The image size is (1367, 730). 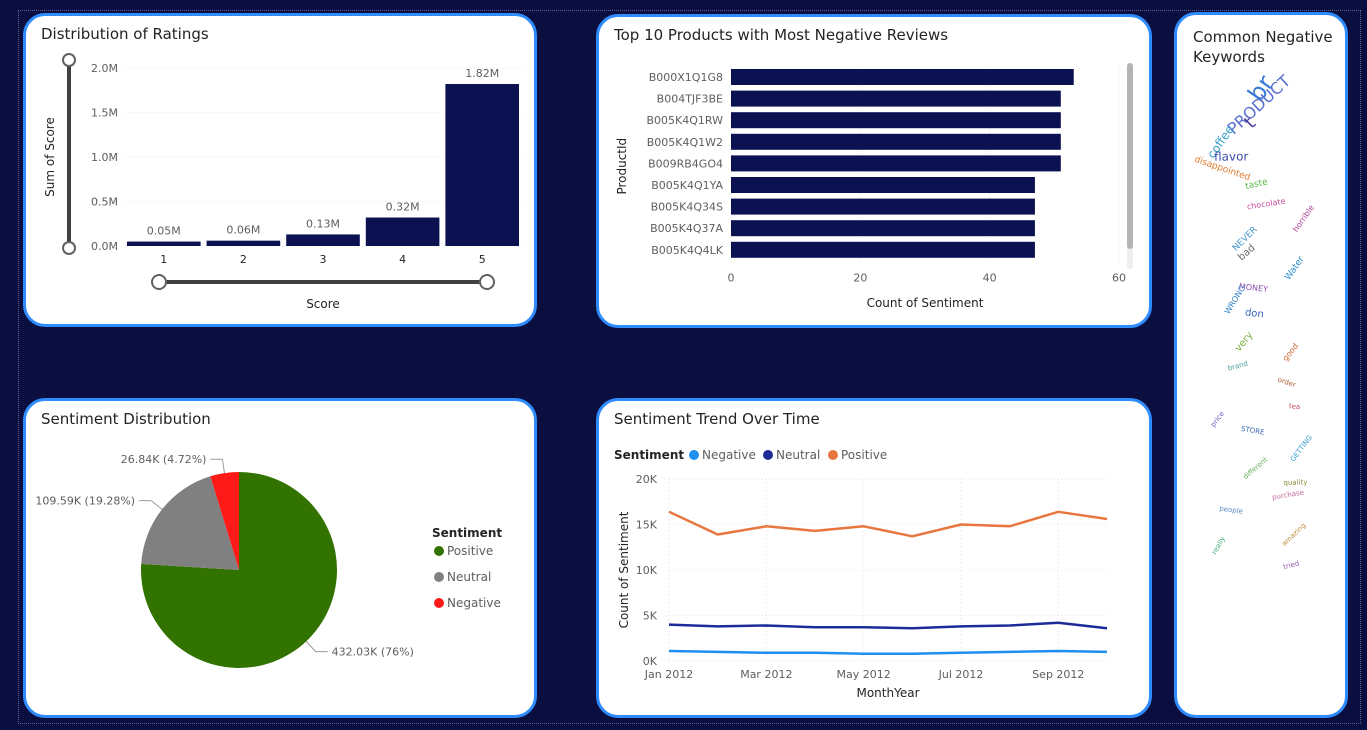 What do you see at coordinates (687, 207) in the screenshot?
I see `y-tick-label: B005K4Q34S` at bounding box center [687, 207].